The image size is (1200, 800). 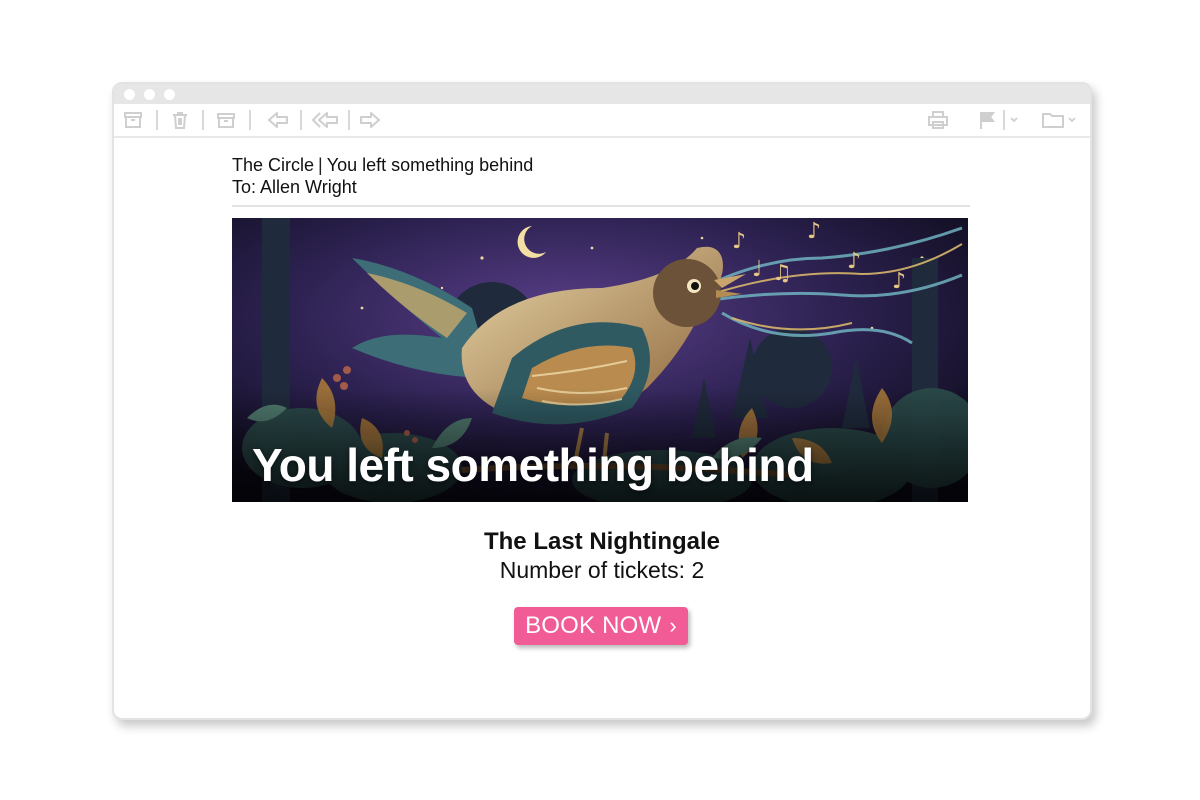 What do you see at coordinates (601, 541) in the screenshot?
I see `event-title: The Last Nightingale` at bounding box center [601, 541].